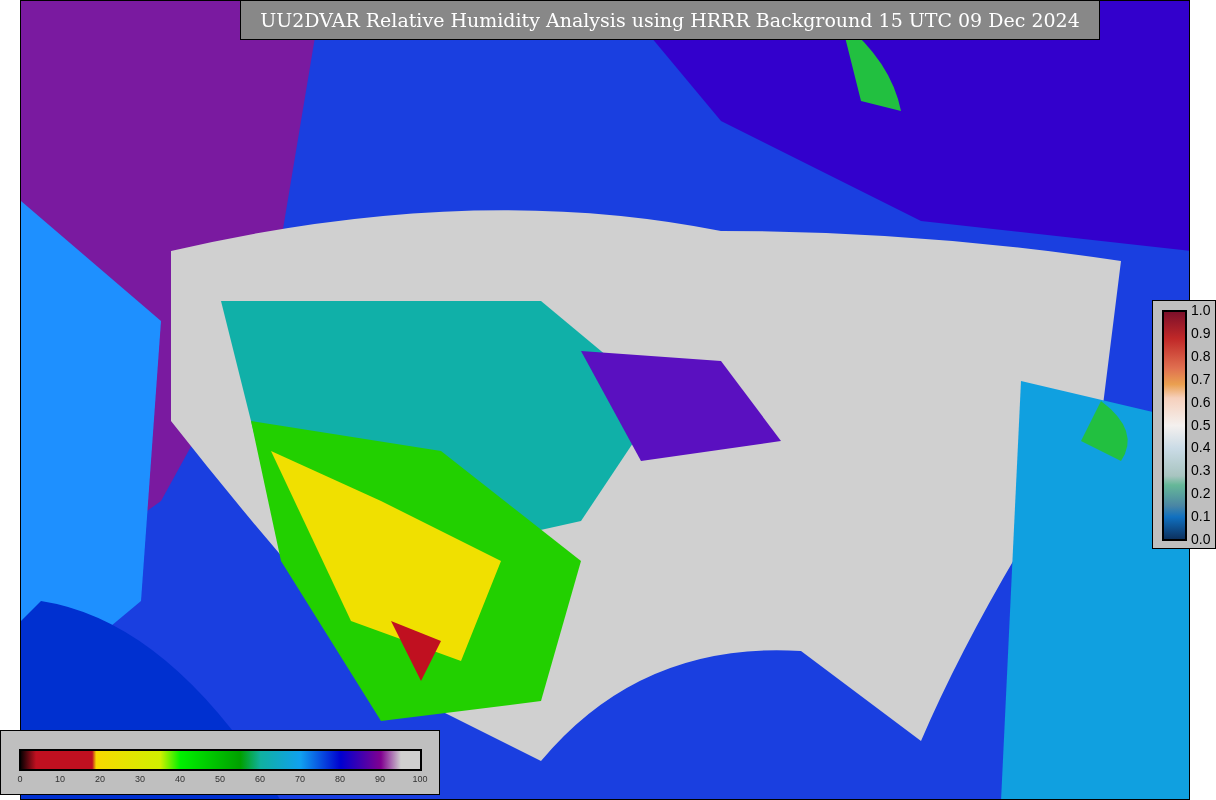 The image size is (1216, 800). I want to click on tick-label: 0.7, so click(1201, 378).